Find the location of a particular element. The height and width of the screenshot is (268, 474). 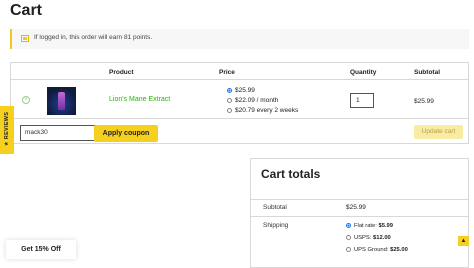

price-option-biweekly: $20.79 every 2 weeks is located at coordinates (262, 110).